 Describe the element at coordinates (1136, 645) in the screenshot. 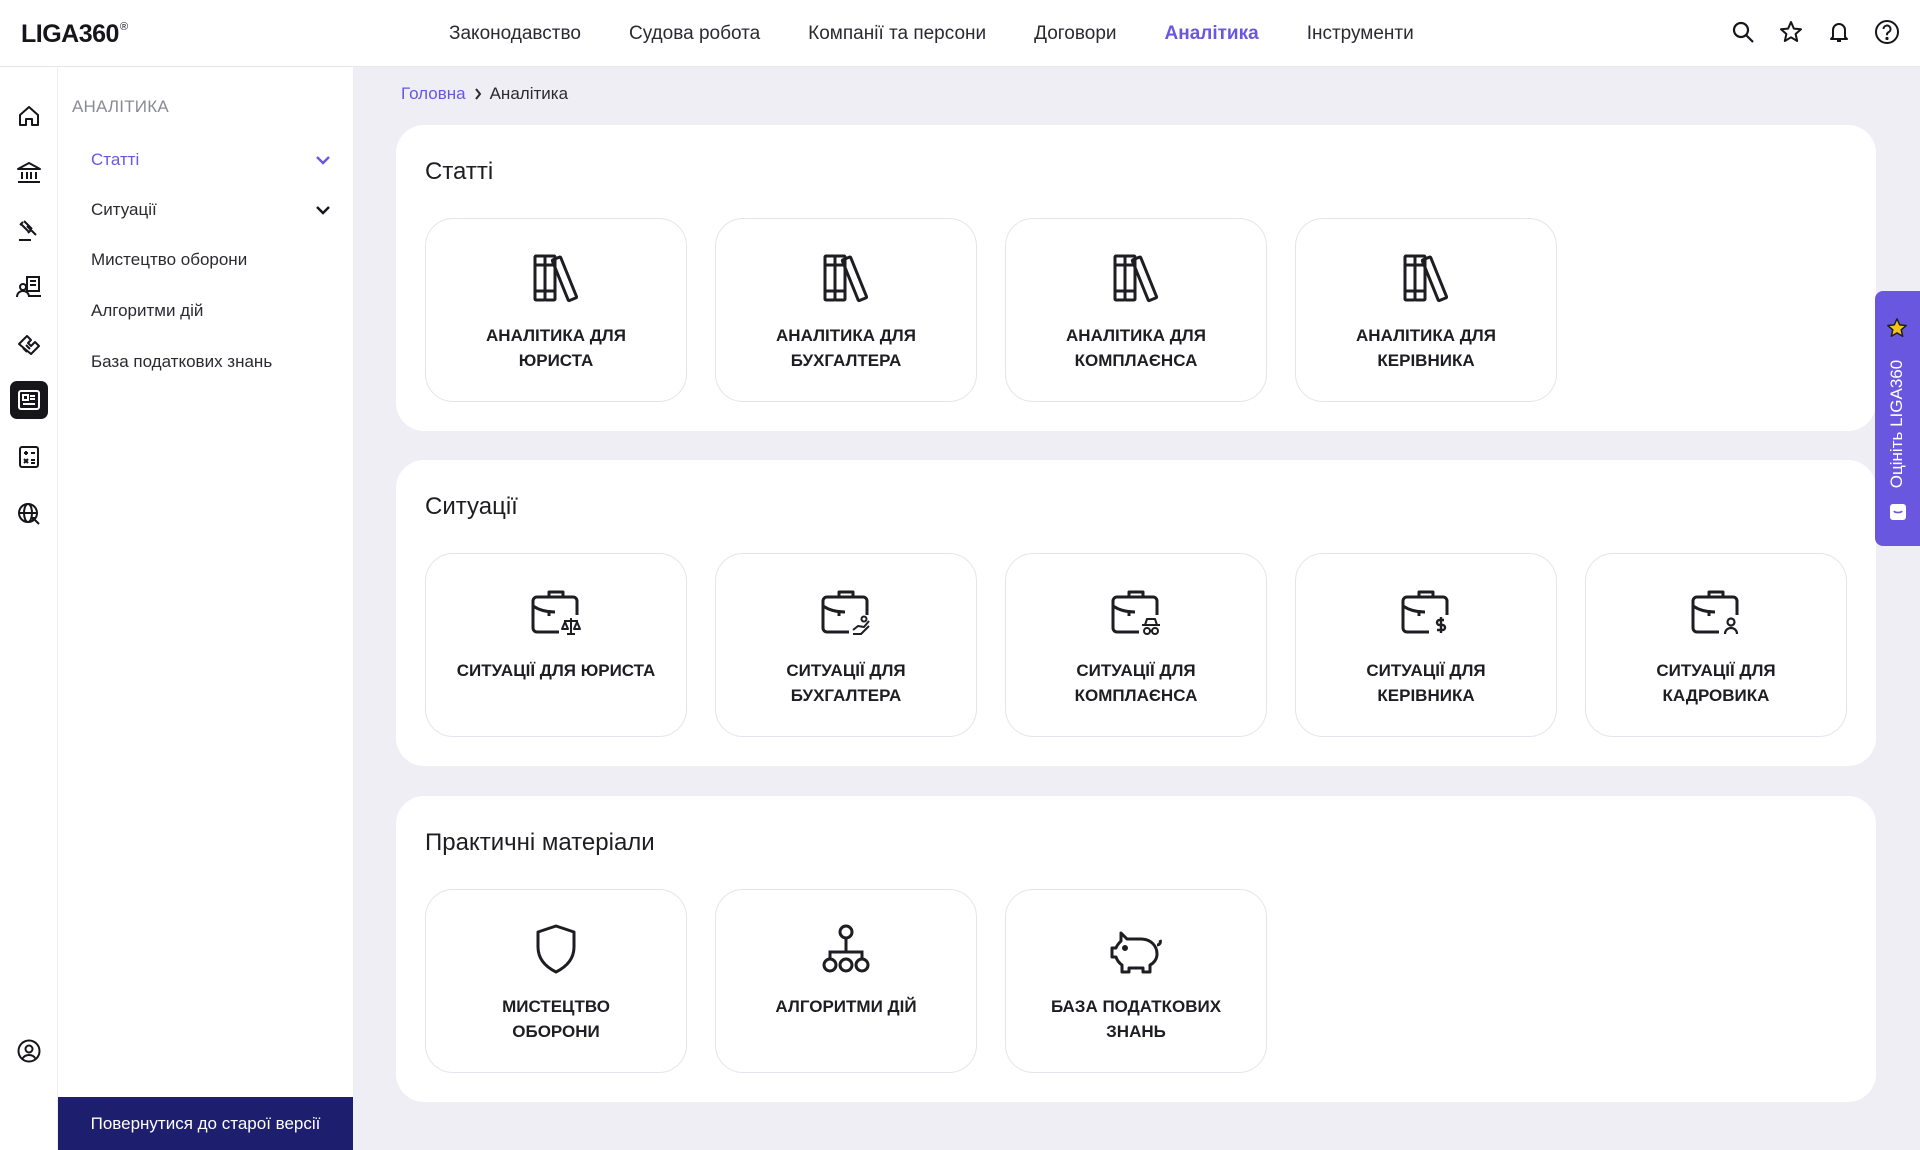

I see `card-situations-compliance: СИТУАЦІЇ ДЛЯ КОМПЛАЄНСА` at that location.